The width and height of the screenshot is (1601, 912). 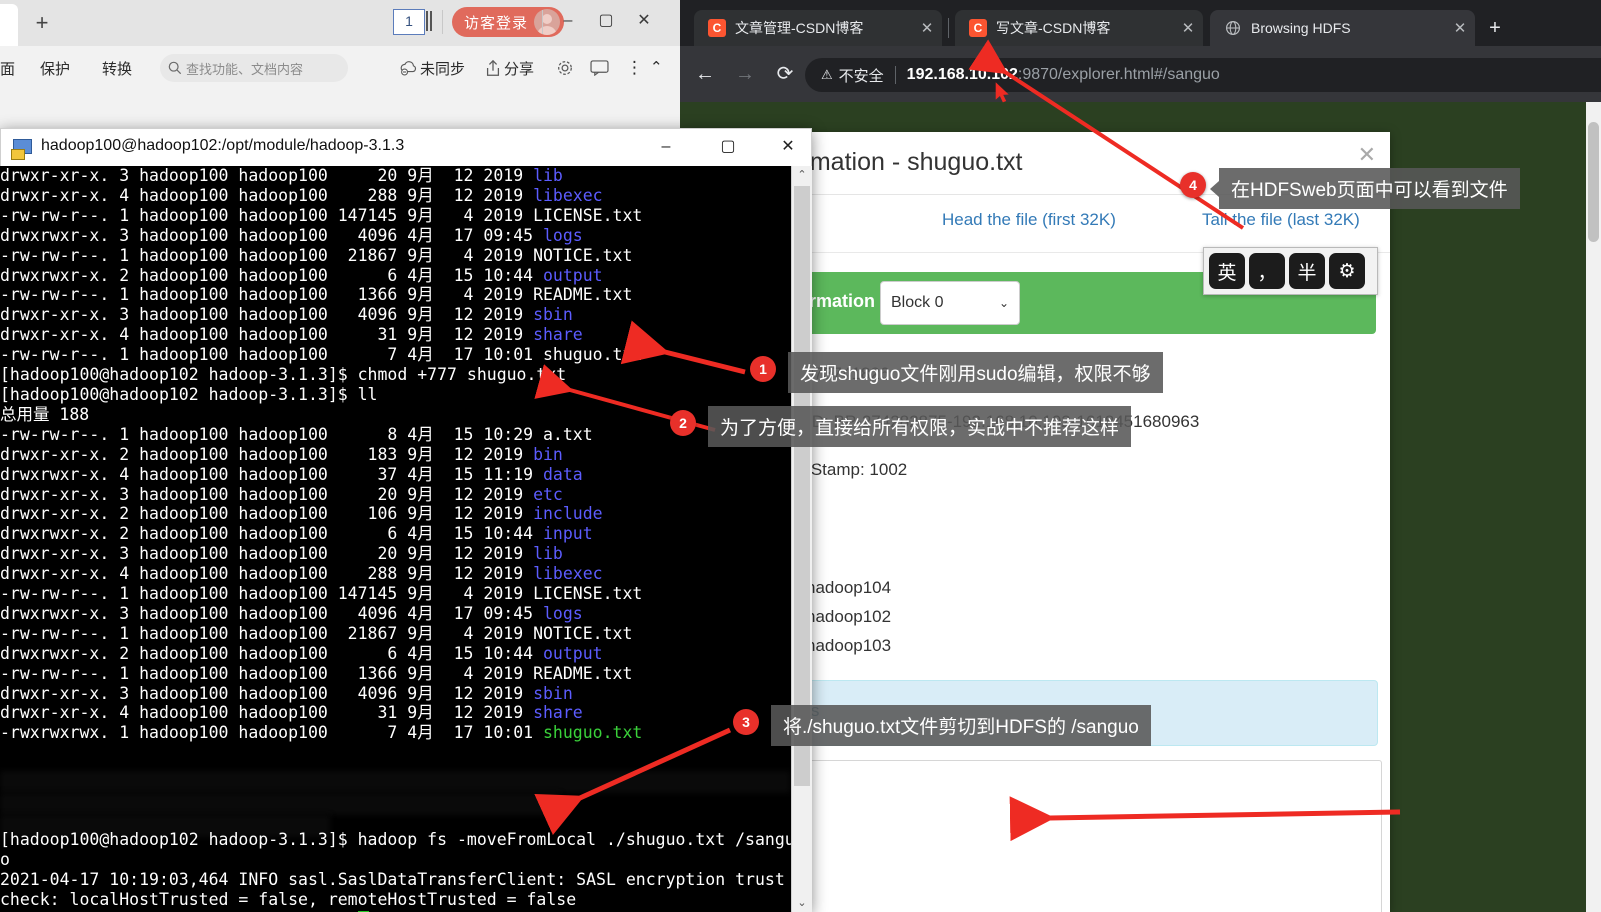 What do you see at coordinates (802, 175) in the screenshot?
I see `scroll-up-arrow: ⌃` at bounding box center [802, 175].